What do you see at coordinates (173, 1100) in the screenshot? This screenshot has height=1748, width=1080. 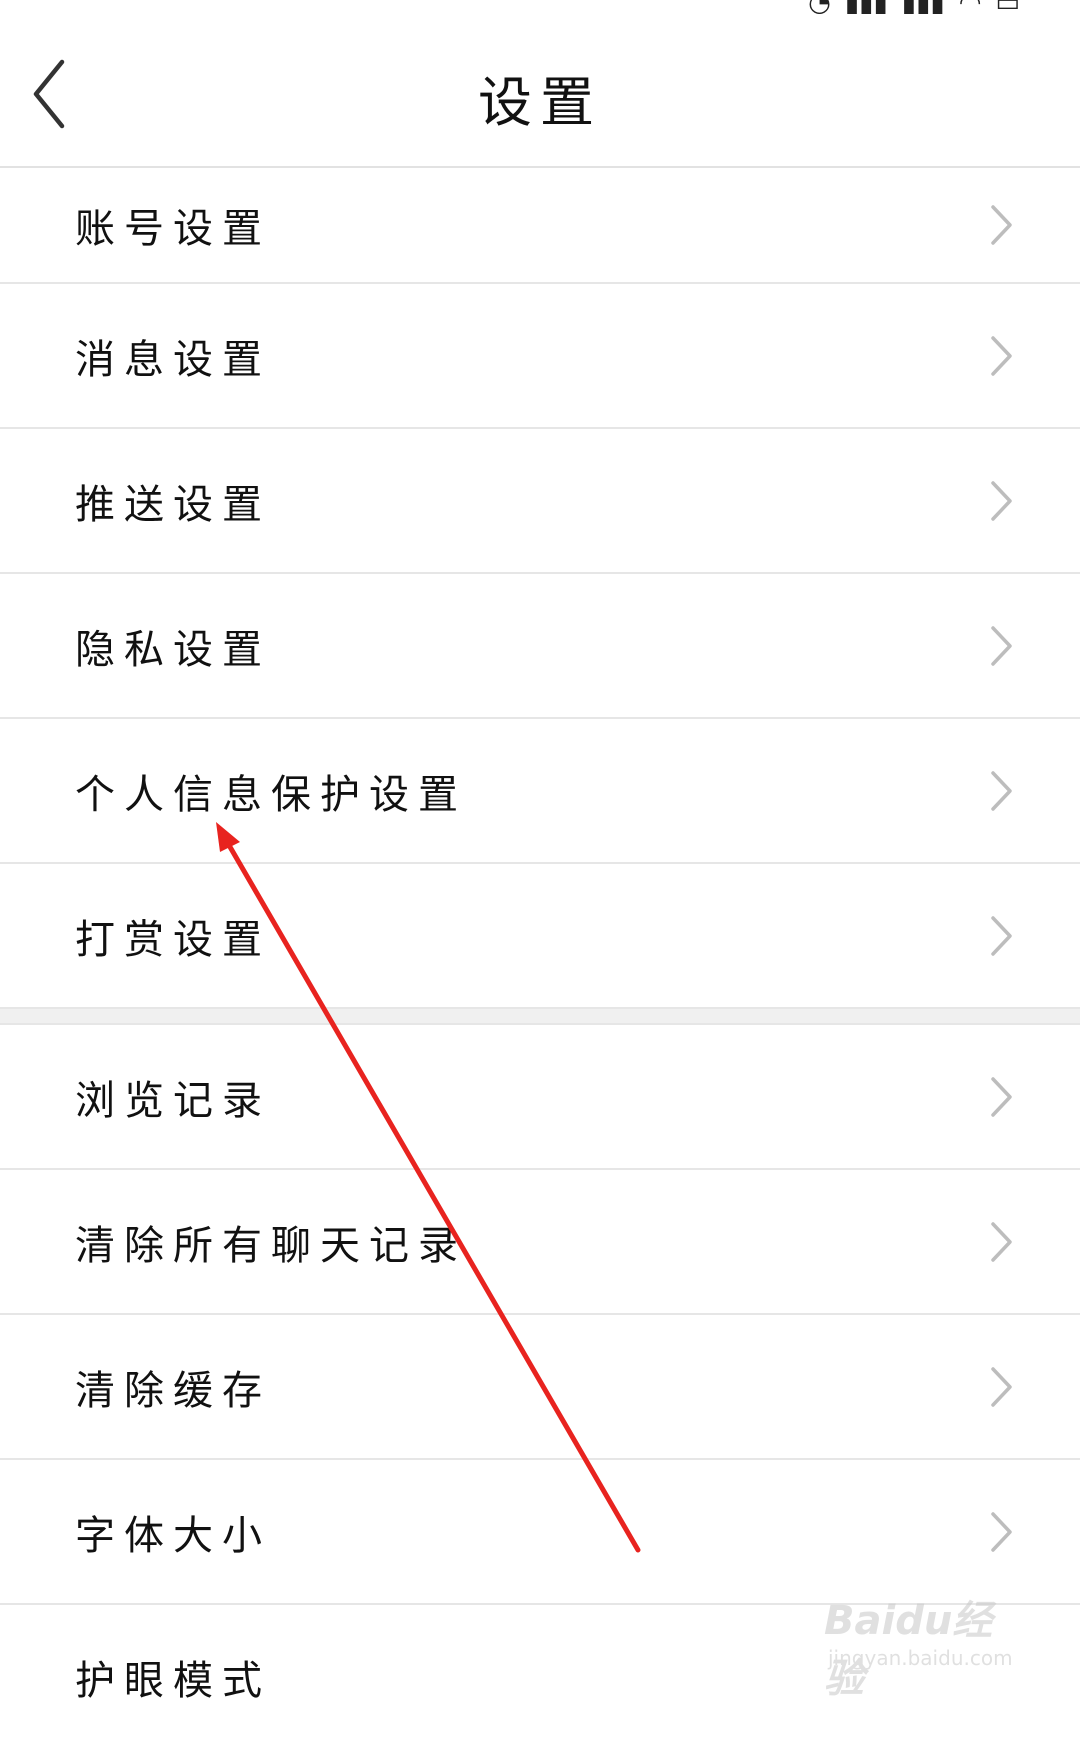 I see `settings-item-label: 浏览记录` at bounding box center [173, 1100].